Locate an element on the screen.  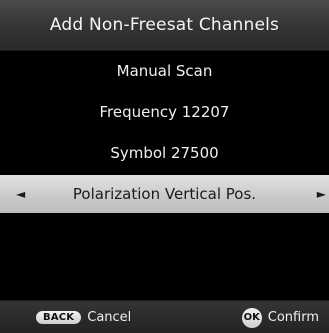
back-key-icon: BACK is located at coordinates (59, 317).